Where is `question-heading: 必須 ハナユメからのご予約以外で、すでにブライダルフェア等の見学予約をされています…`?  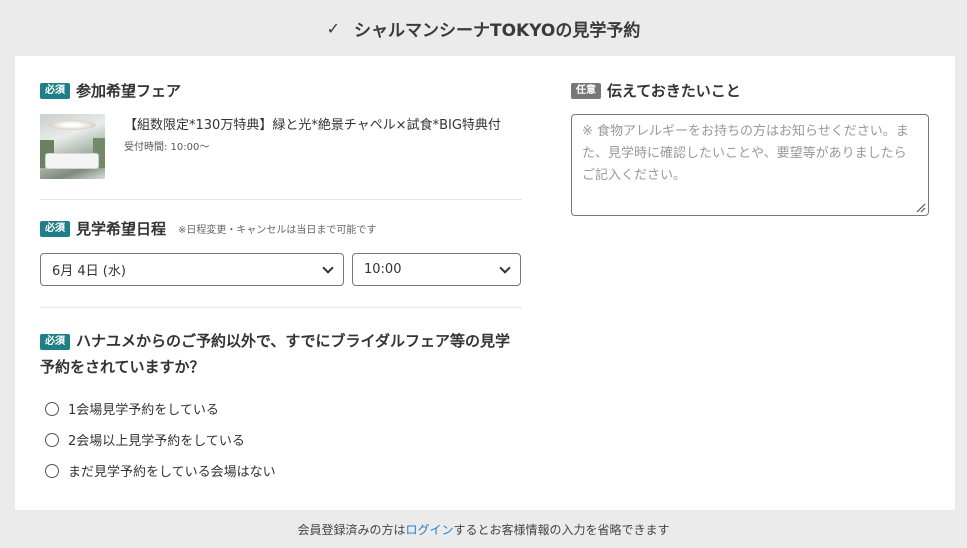 question-heading: 必須 ハナユメからのご予約以外で、すでにブライダルフェア等の見学予約をされています… is located at coordinates (281, 354).